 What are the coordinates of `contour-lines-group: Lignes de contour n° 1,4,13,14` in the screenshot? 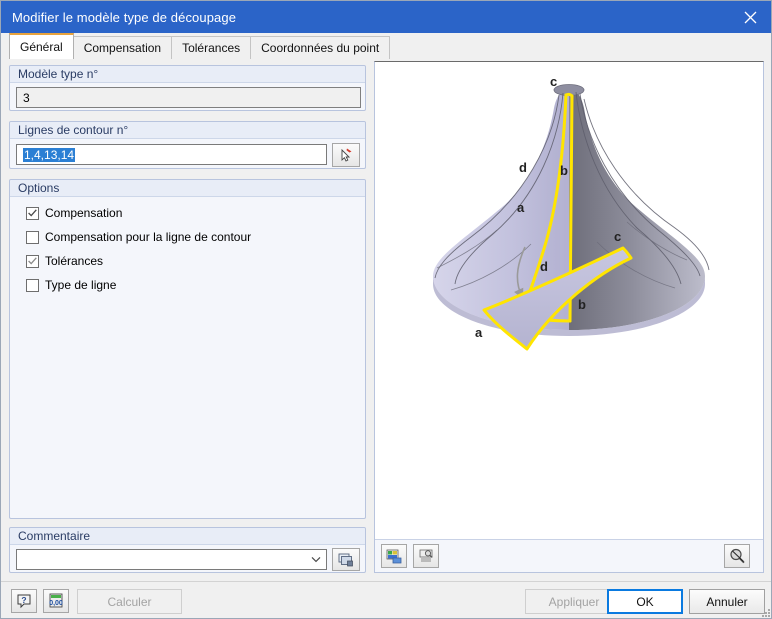 It's located at (187, 145).